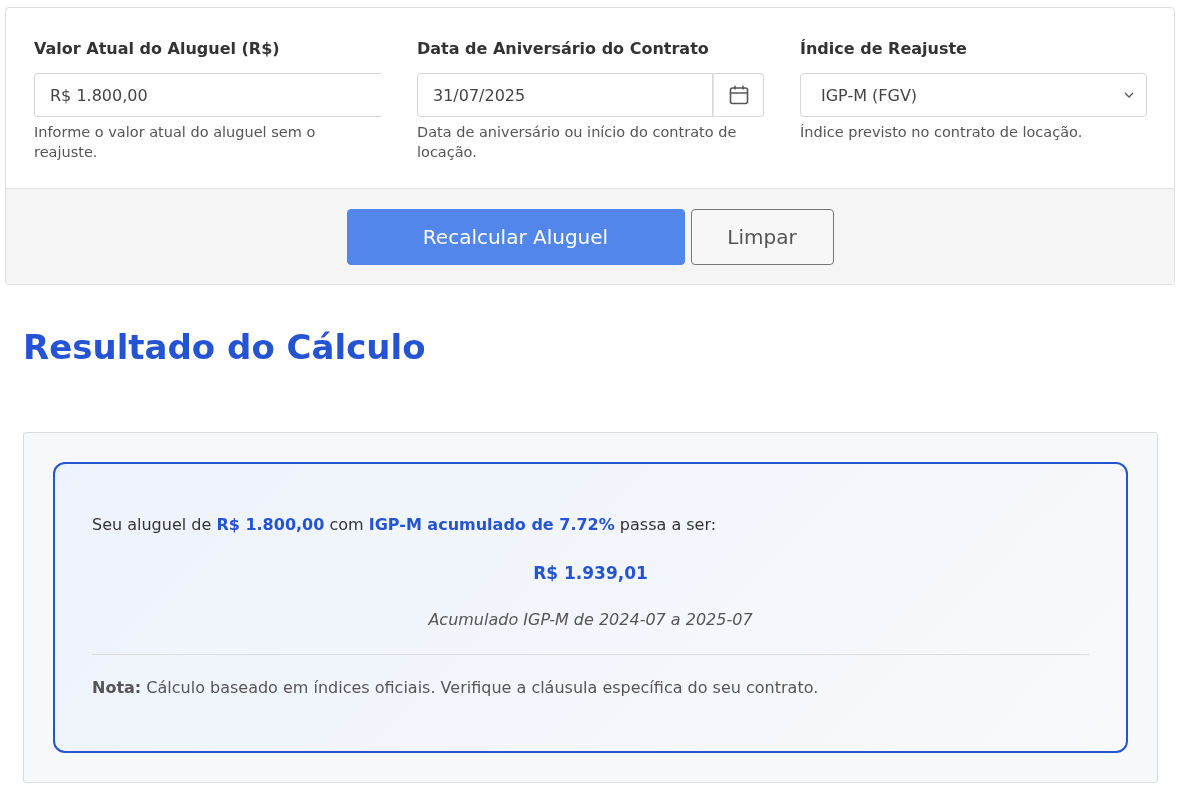  I want to click on help-text: Informe o valor atual do aluguel sem o reajuste., so click(175, 142).